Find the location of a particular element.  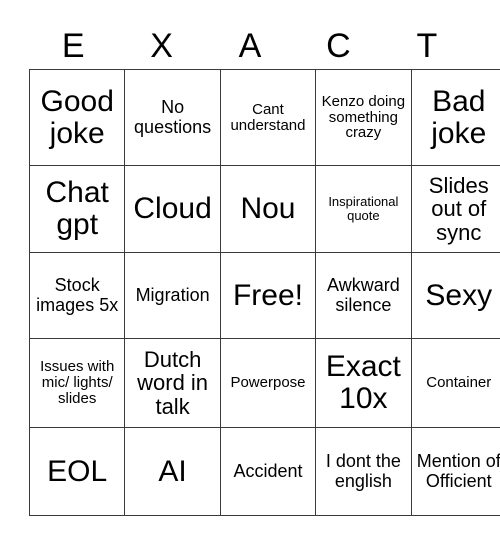

bingo-cell: Issues with mic/ lights/ slides is located at coordinates (77, 383).